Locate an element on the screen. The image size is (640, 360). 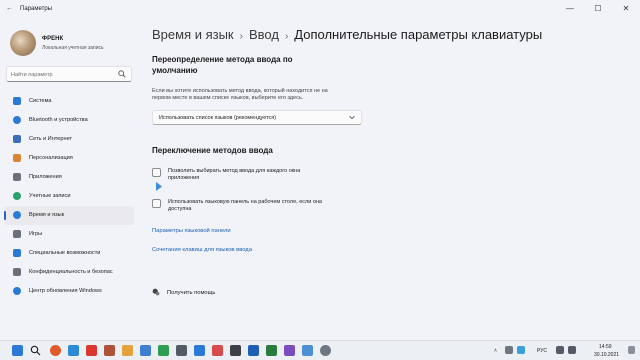
sidebar-item-games: Игры is located at coordinates (69, 234).